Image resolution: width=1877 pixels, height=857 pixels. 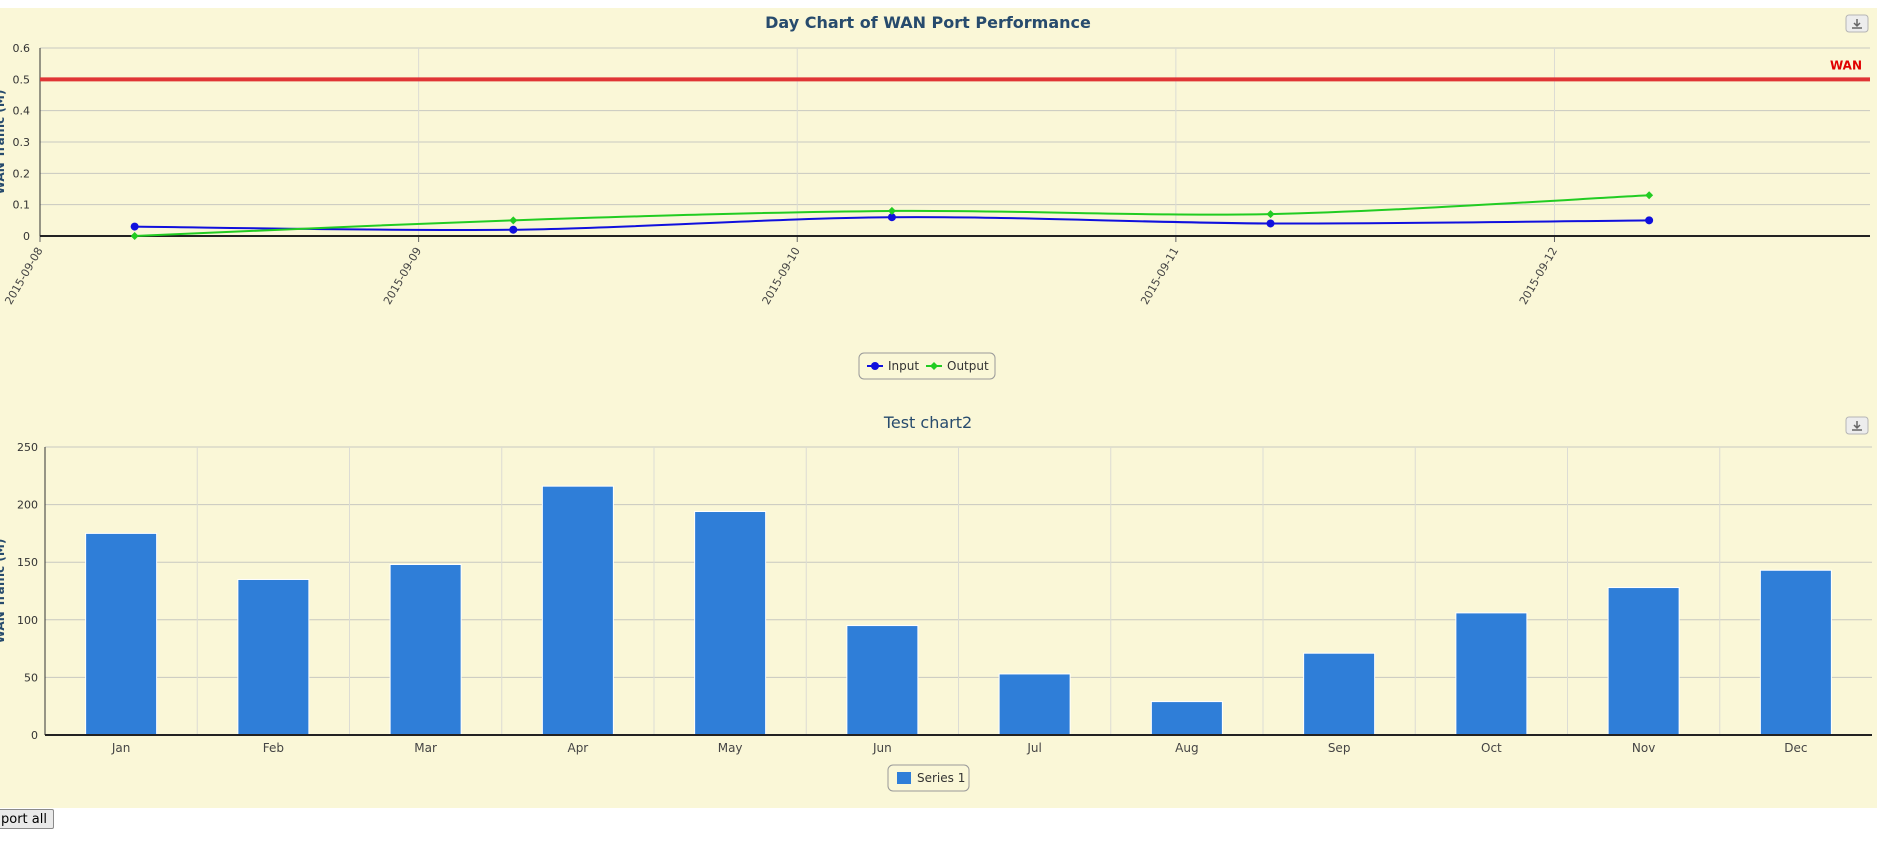 I want to click on x-tick-label: 2015-09-12, so click(x=1538, y=276).